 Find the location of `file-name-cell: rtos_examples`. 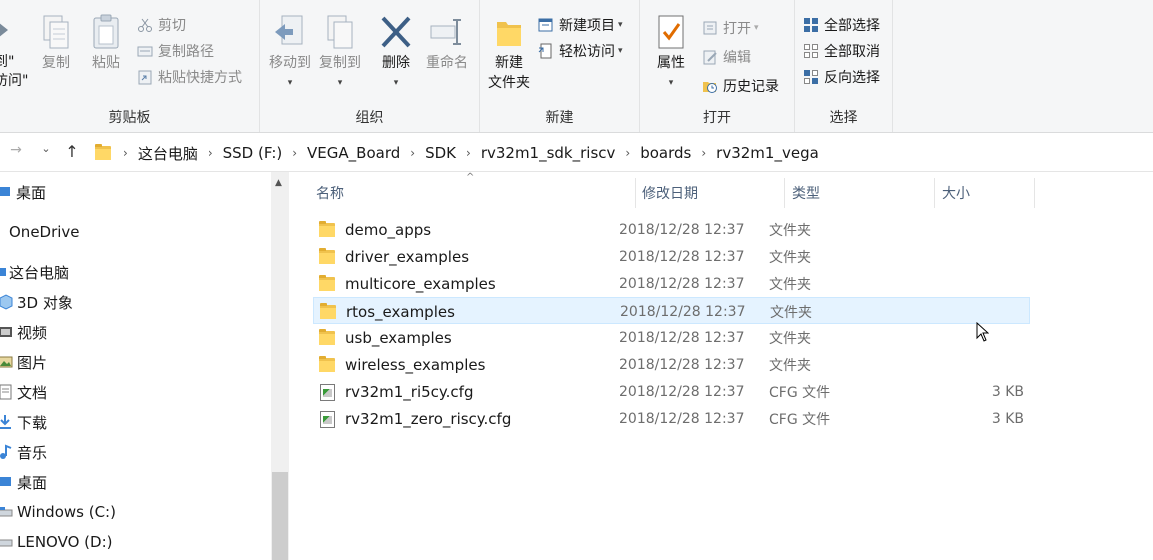

file-name-cell: rtos_examples is located at coordinates (387, 311).